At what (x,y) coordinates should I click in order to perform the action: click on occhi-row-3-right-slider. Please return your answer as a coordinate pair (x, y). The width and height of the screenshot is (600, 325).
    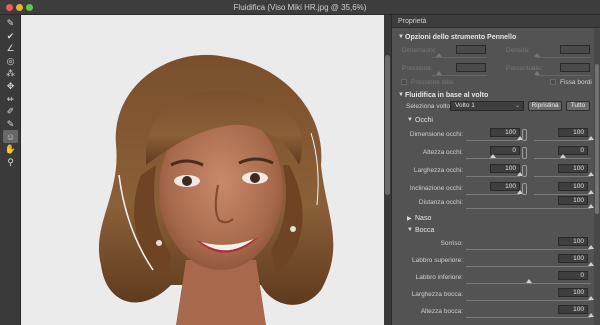
    Looking at the image, I should click on (562, 194).